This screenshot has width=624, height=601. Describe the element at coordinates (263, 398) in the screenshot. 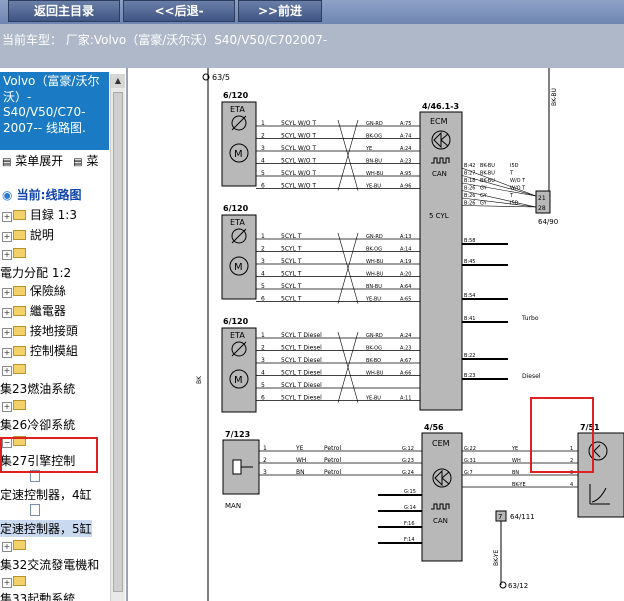

I see `pin-number: 6` at that location.